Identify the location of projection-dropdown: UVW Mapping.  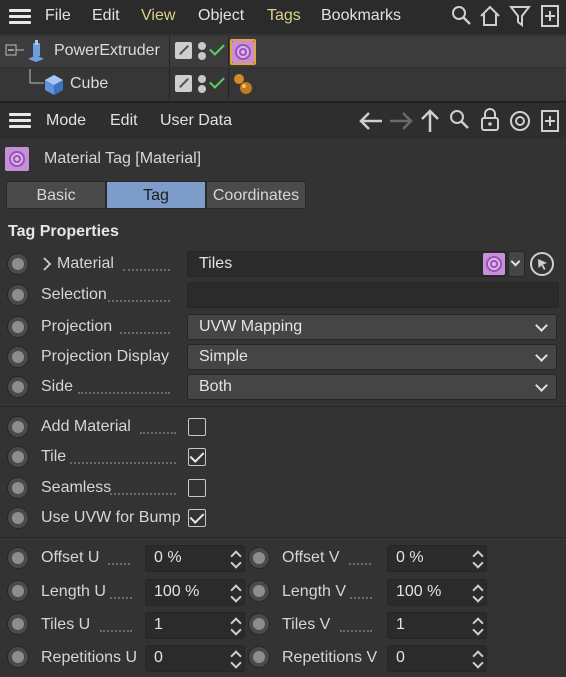
(372, 327).